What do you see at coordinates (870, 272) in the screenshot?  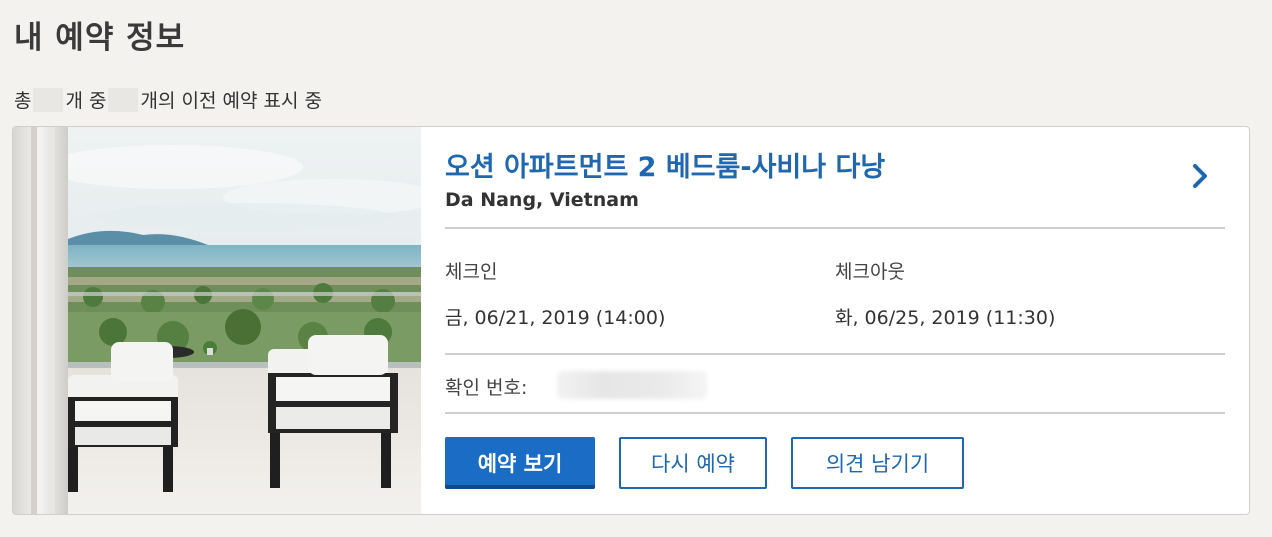 I see `checkout-label: 체크아웃` at bounding box center [870, 272].